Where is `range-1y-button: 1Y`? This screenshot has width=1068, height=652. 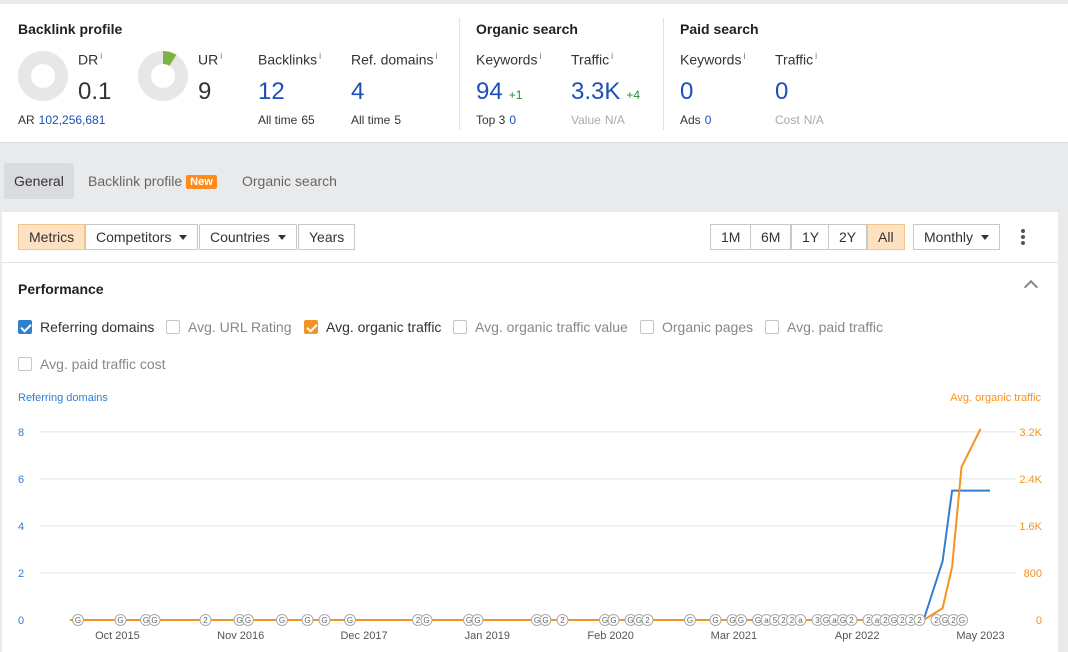
range-1y-button: 1Y is located at coordinates (811, 237).